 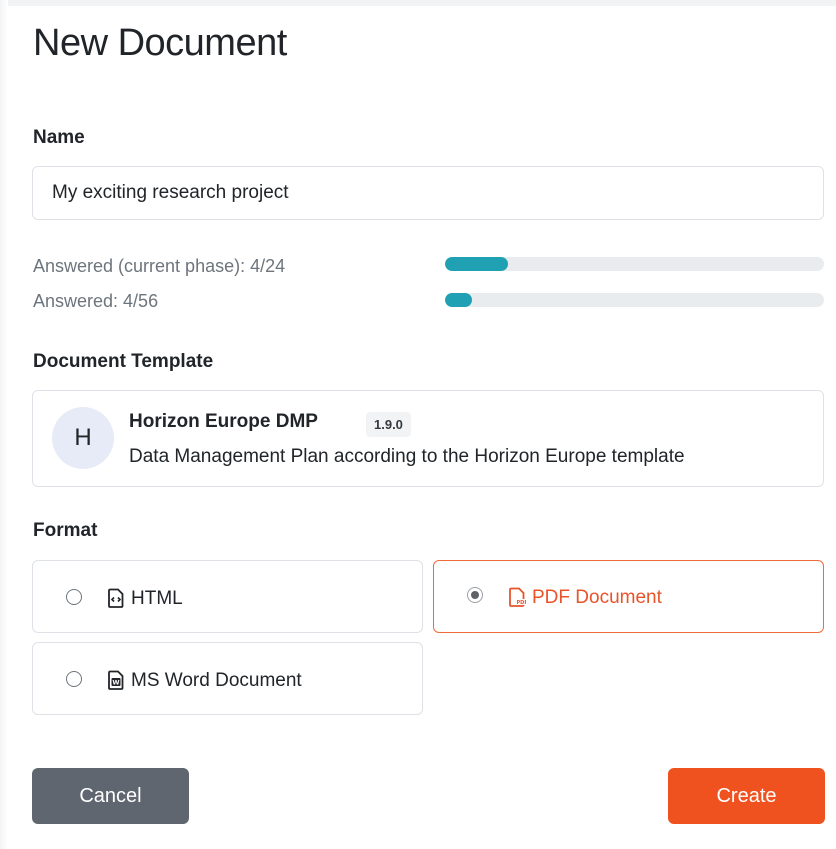 I want to click on progress-current-phase-bar, so click(x=634, y=264).